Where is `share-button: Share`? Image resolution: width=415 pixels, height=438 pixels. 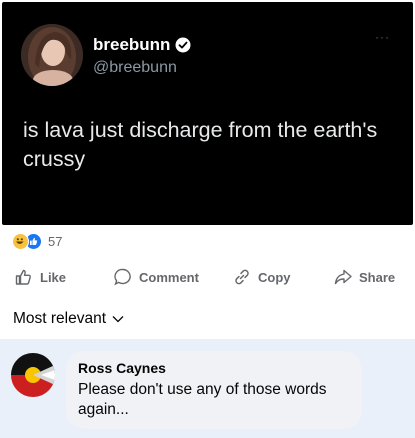
share-button: Share is located at coordinates (364, 277).